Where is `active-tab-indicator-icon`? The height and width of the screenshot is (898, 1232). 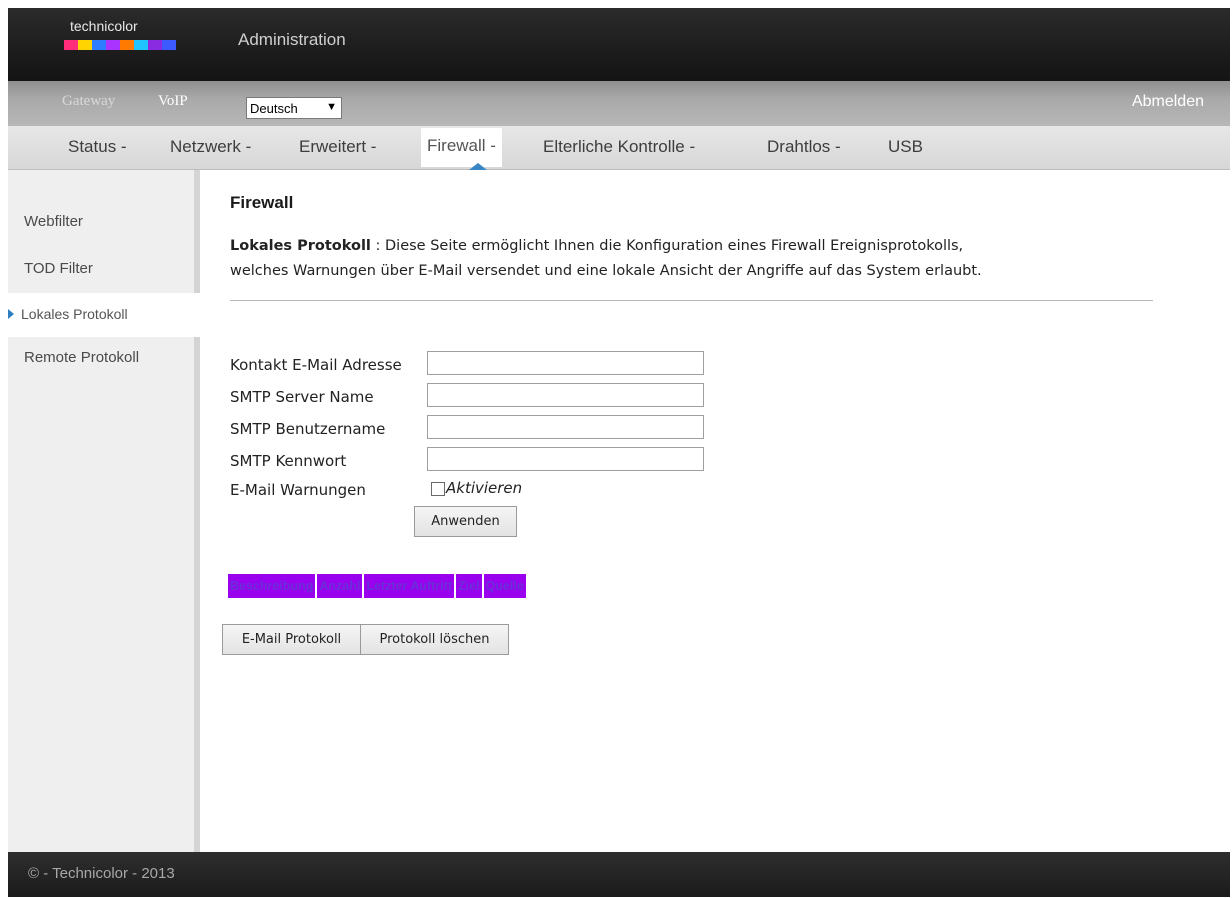 active-tab-indicator-icon is located at coordinates (478, 166).